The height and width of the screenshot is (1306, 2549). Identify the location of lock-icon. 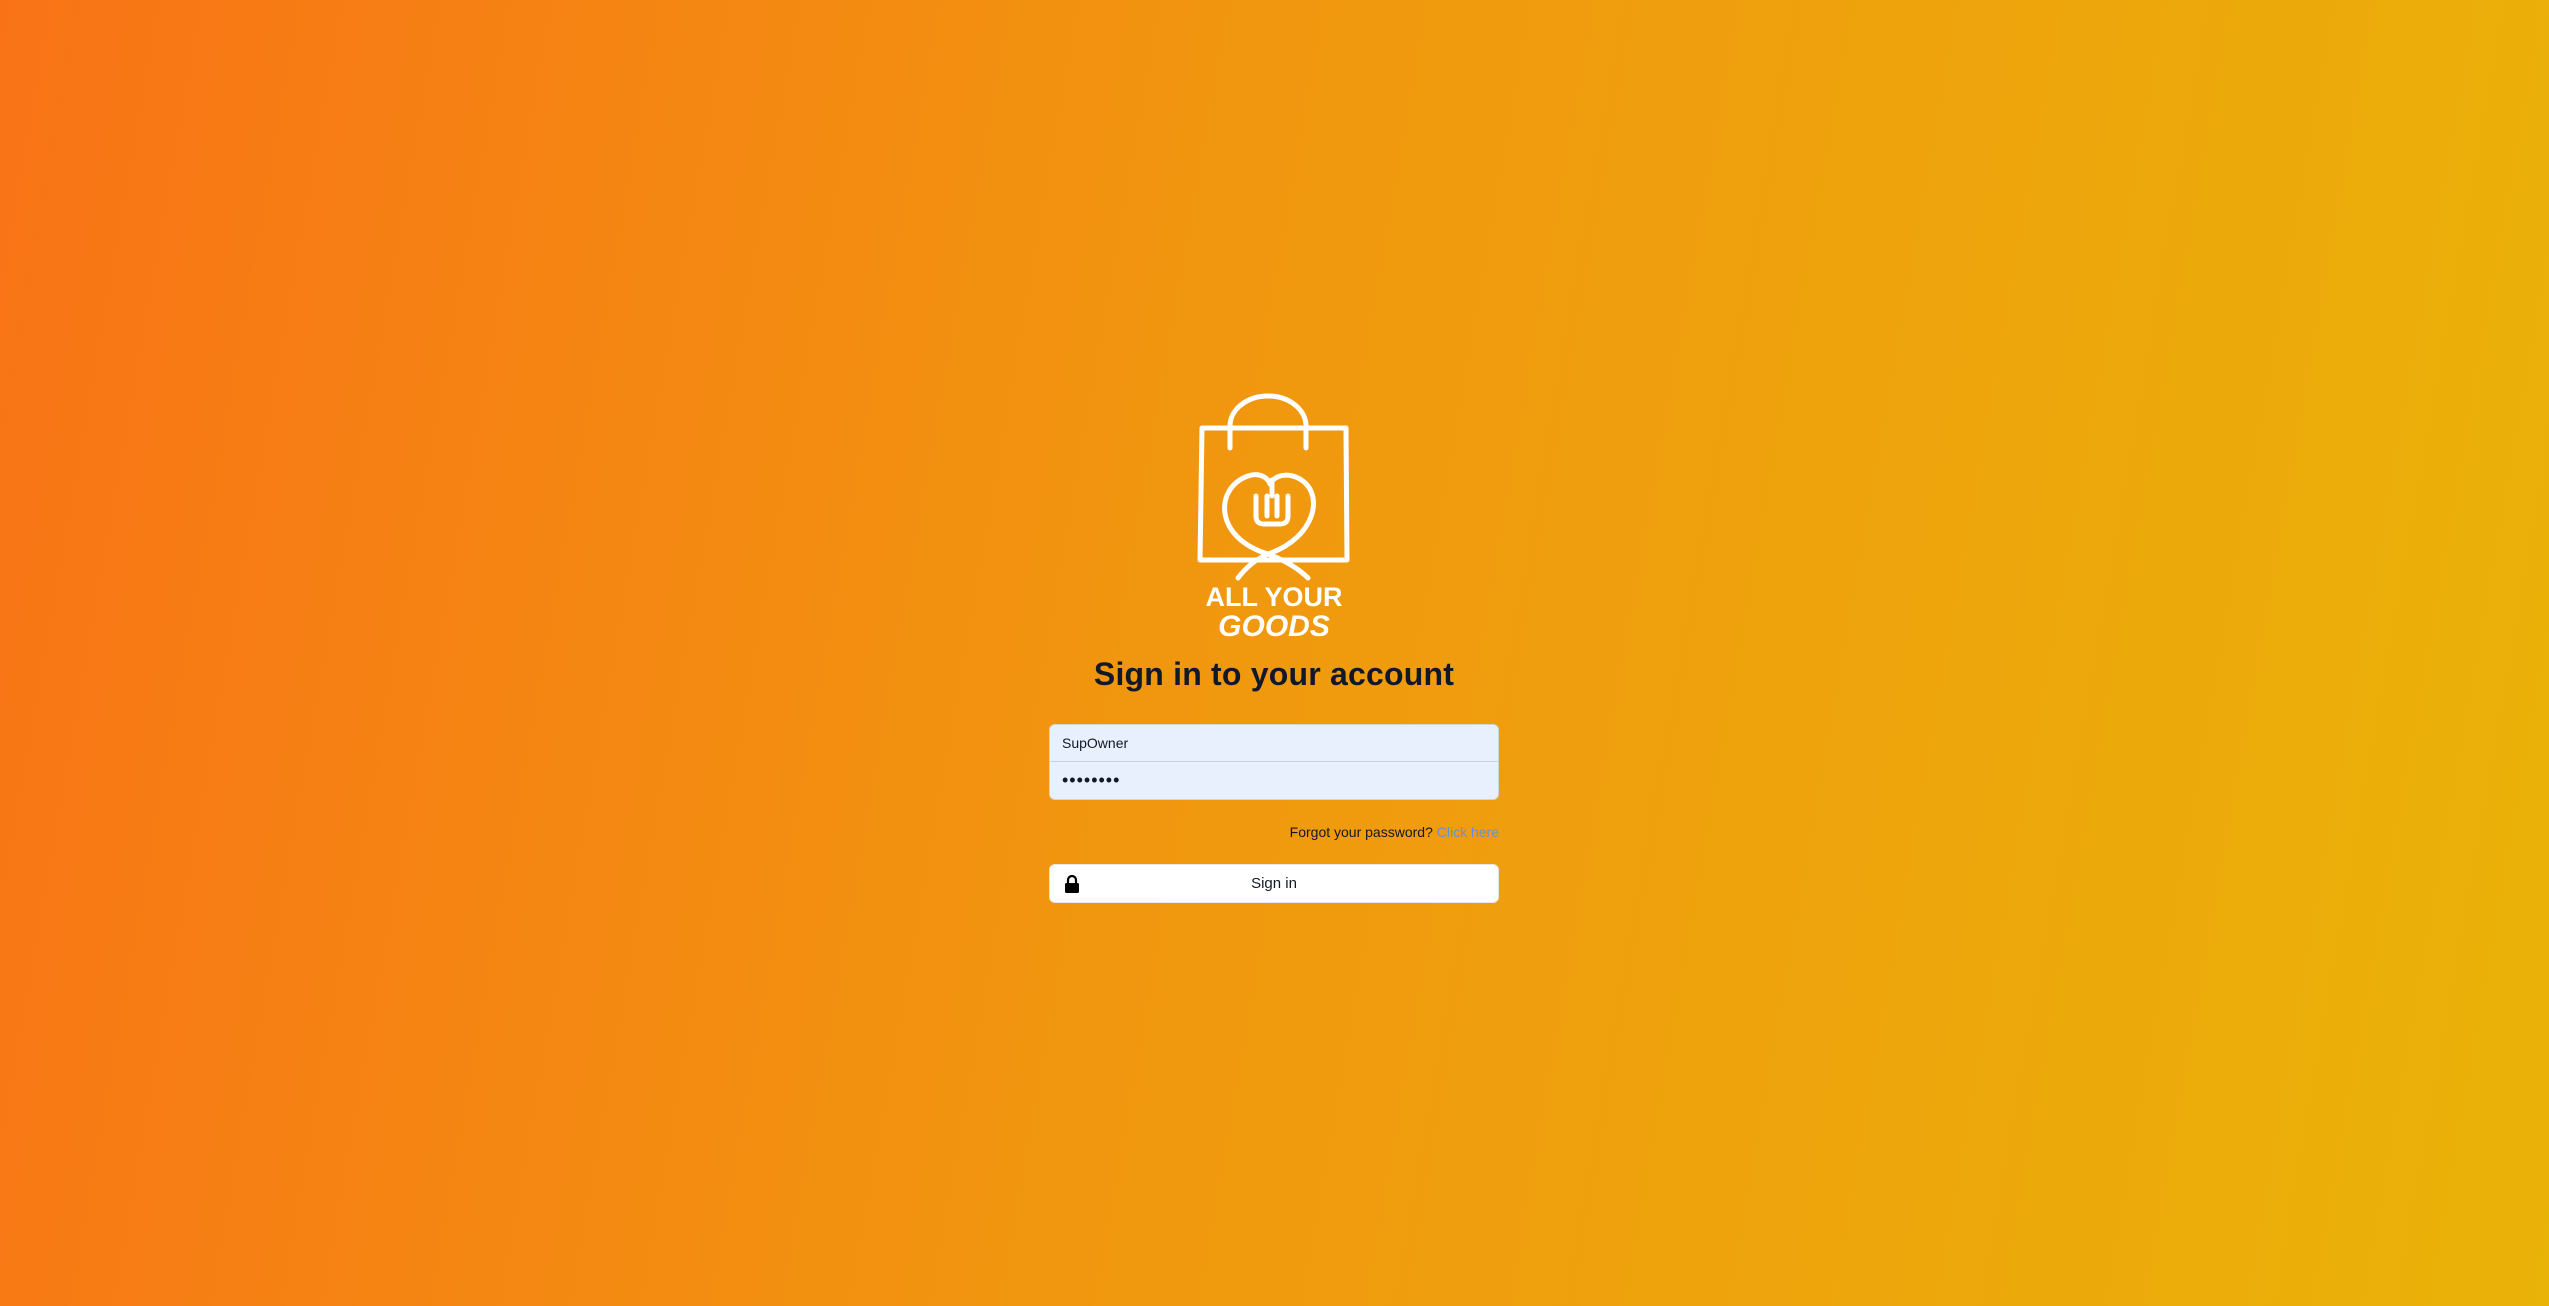
(1072, 883).